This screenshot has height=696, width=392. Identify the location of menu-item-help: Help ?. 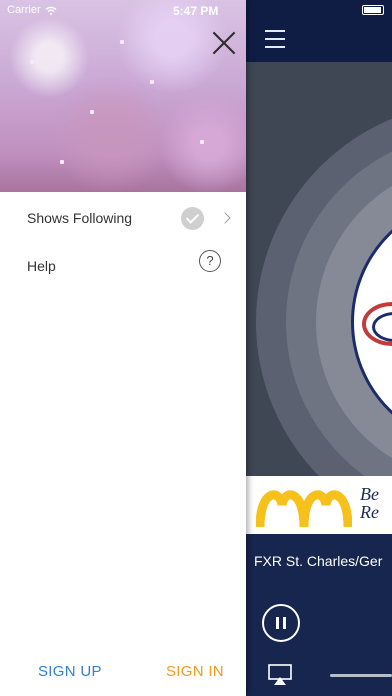
(123, 267).